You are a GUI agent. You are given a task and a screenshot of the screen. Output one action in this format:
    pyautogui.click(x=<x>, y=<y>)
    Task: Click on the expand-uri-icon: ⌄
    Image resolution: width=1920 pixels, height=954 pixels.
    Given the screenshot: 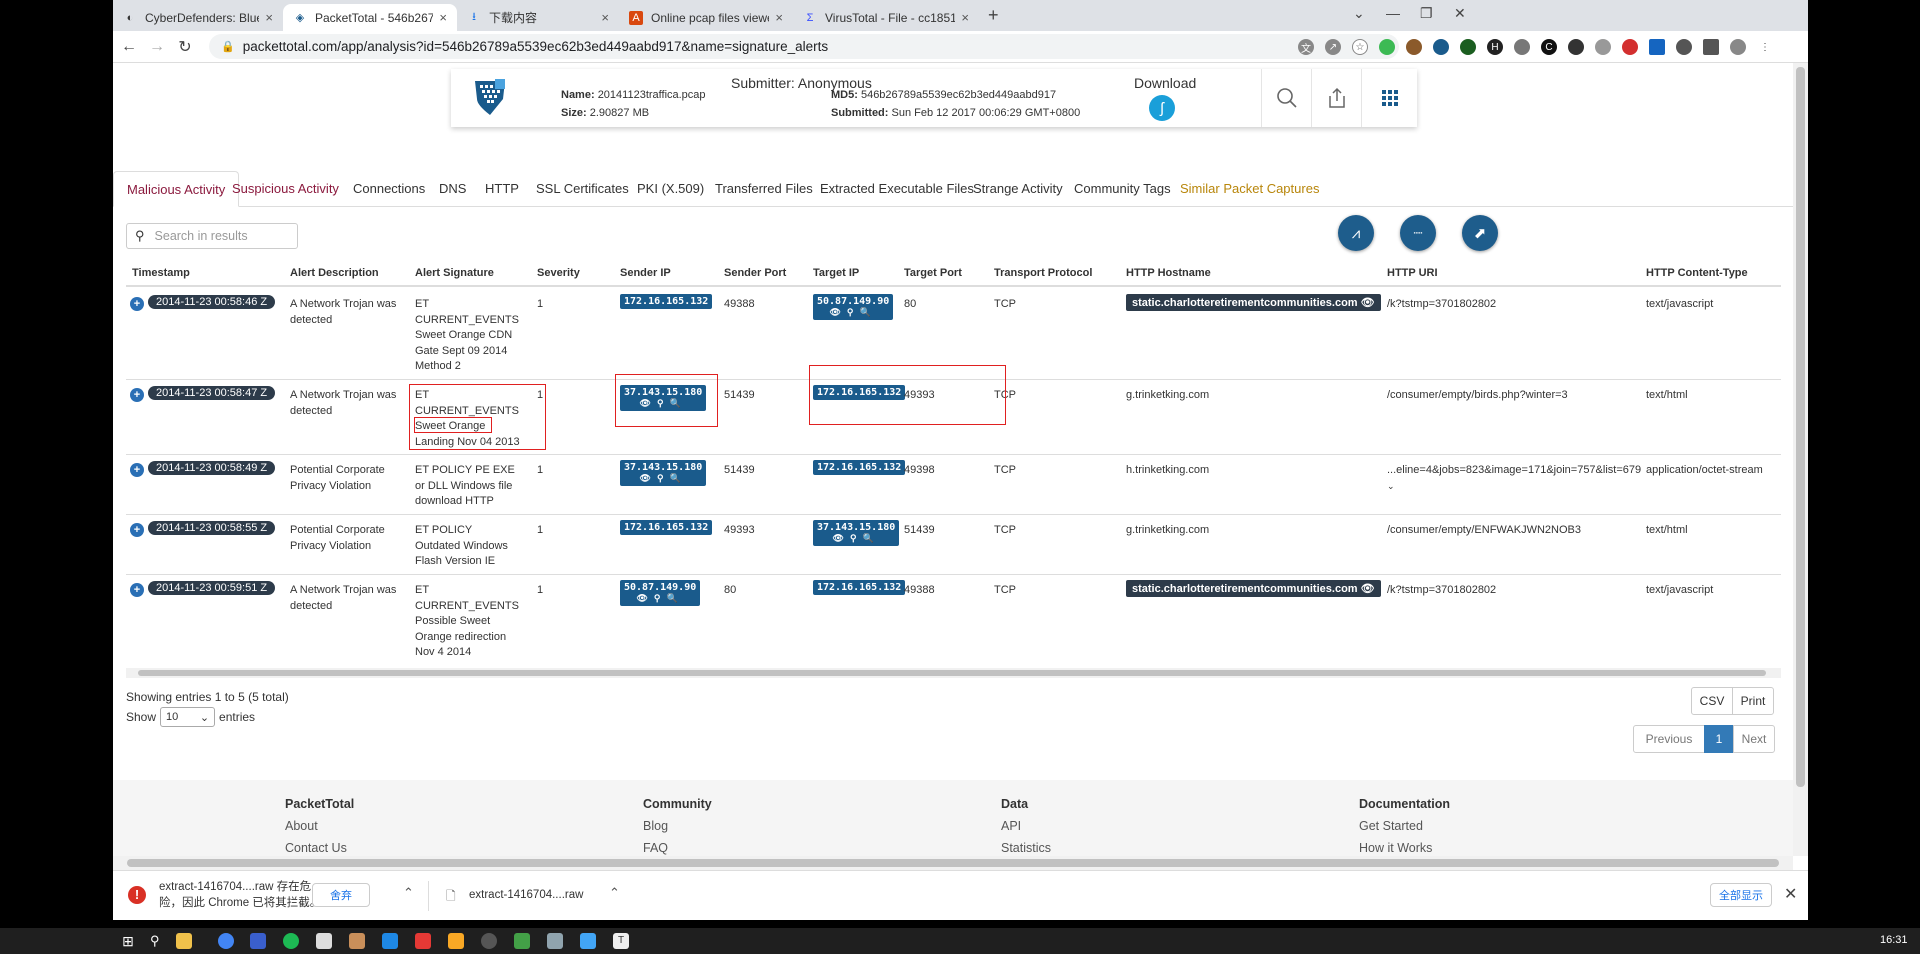 What is the action you would take?
    pyautogui.click(x=1391, y=486)
    